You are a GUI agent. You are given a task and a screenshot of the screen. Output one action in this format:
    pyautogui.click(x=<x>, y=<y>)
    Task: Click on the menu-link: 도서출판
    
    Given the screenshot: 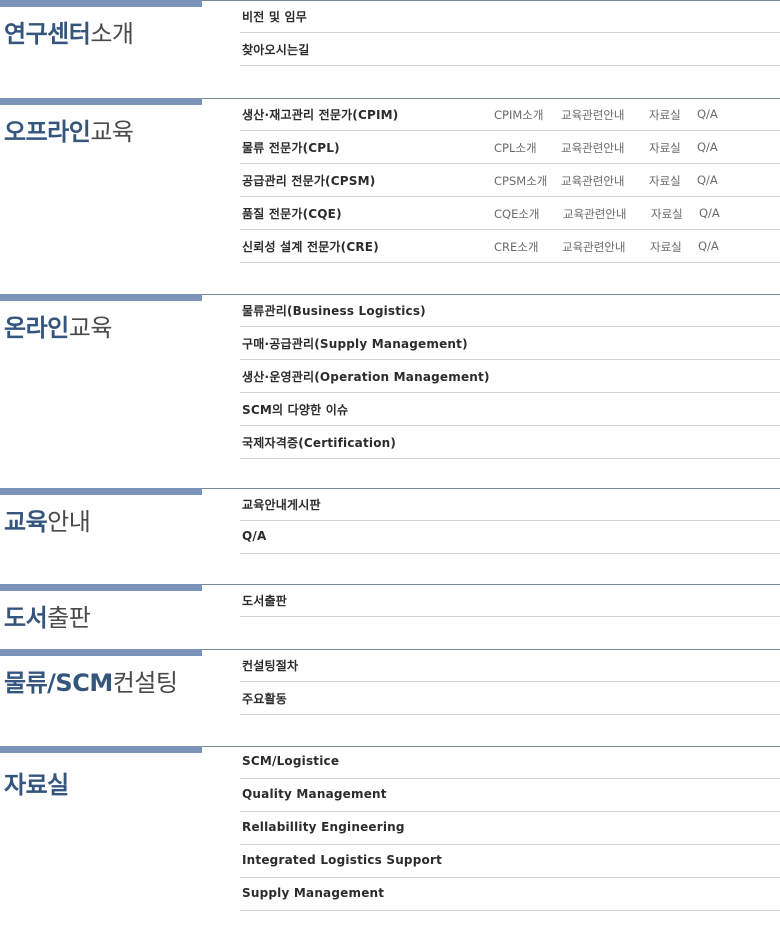 What is the action you would take?
    pyautogui.click(x=264, y=600)
    